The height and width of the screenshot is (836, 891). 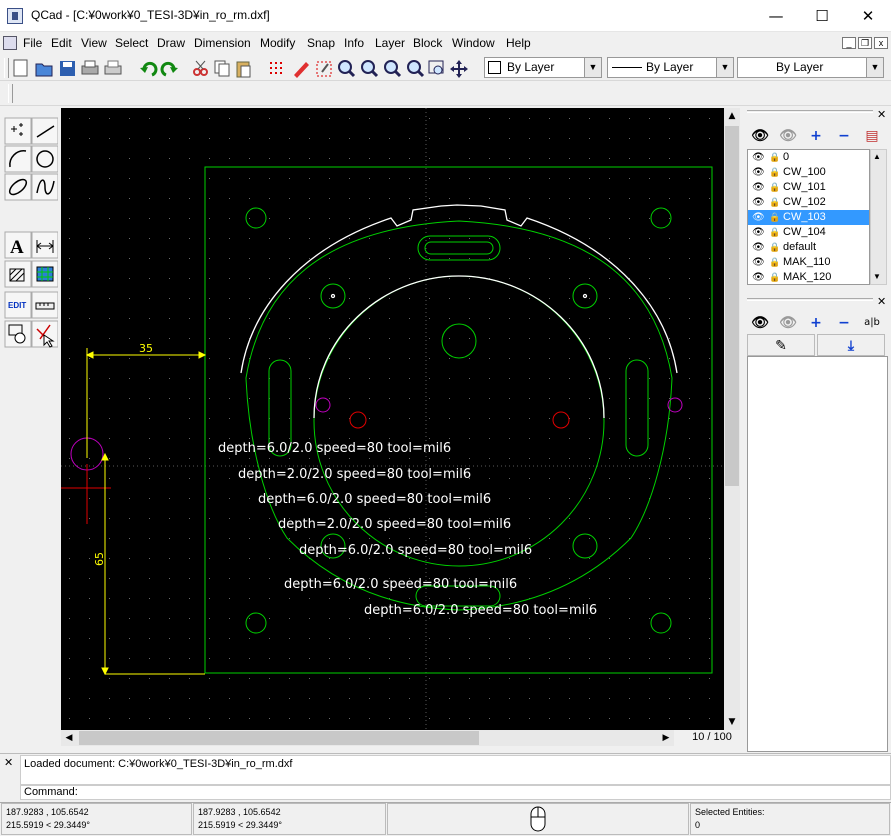 I want to click on mdi-restore-button: ❐, so click(x=865, y=43).